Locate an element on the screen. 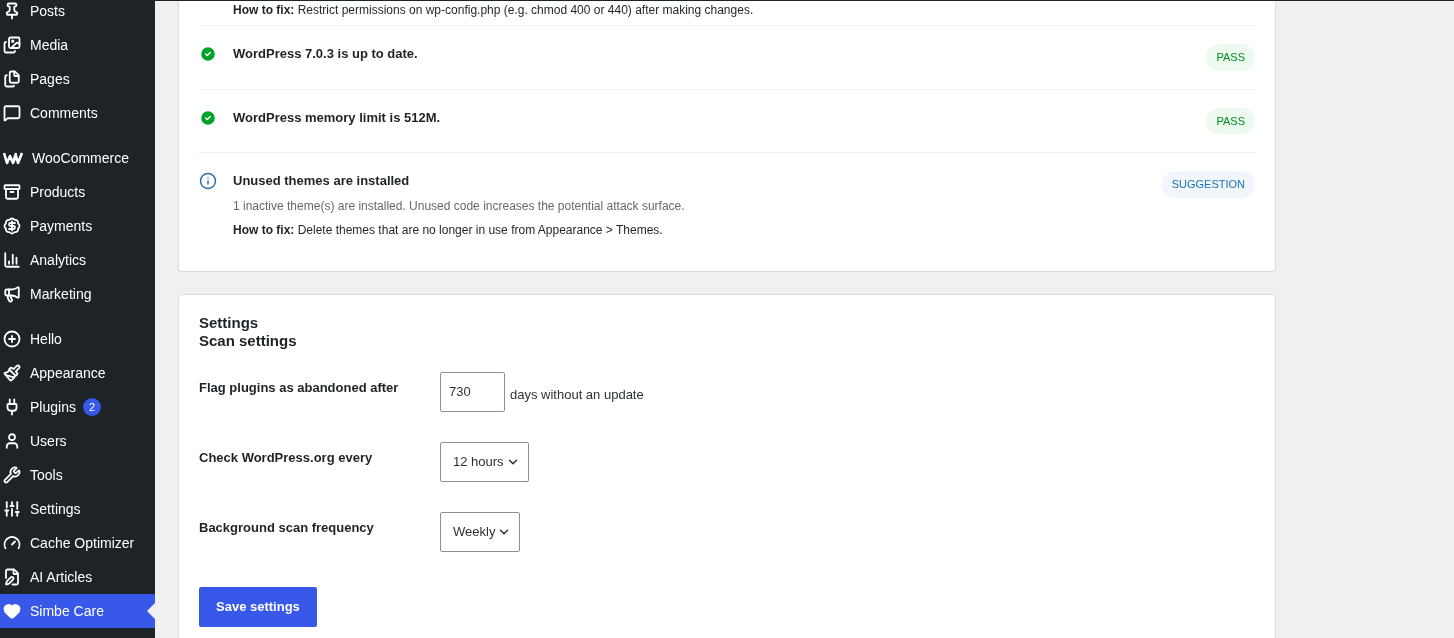  dollar-icon is located at coordinates (12, 226).